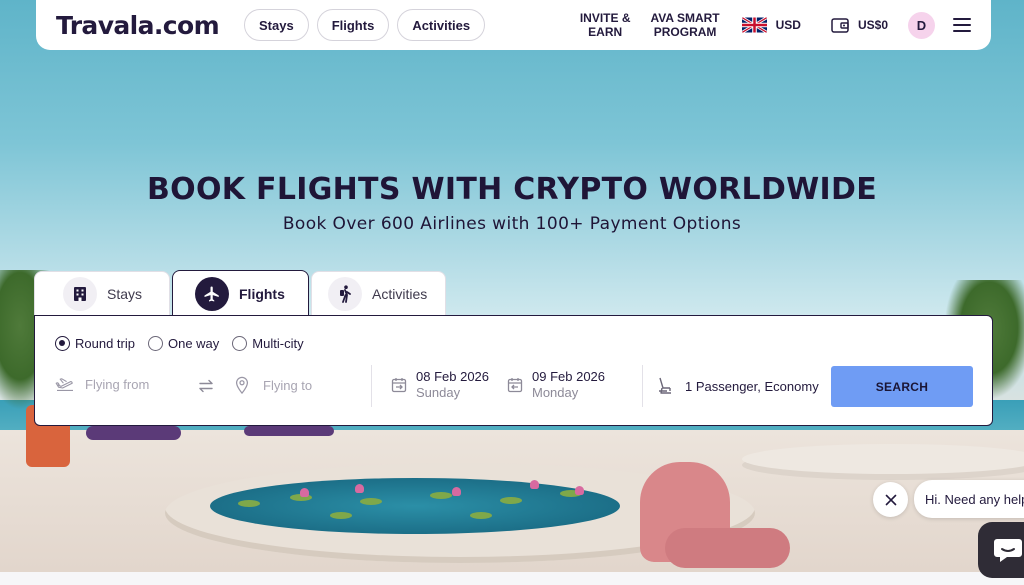 The image size is (1024, 585). I want to click on uk-flag-icon, so click(754, 25).